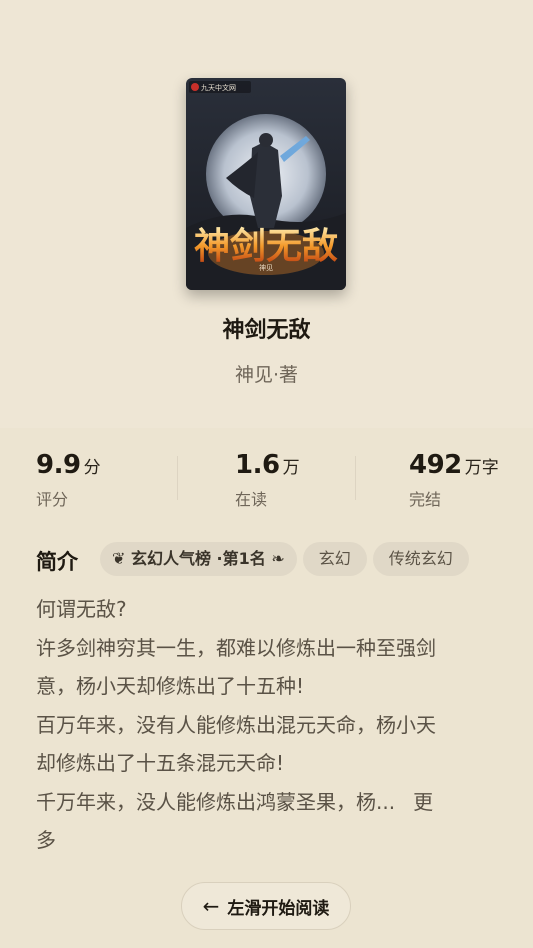 This screenshot has height=948, width=533. What do you see at coordinates (218, 87) in the screenshot?
I see `publisher-mark: 九天中文网` at bounding box center [218, 87].